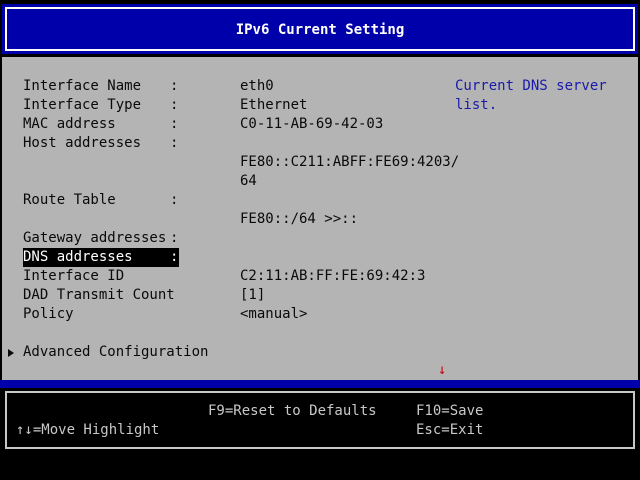  Describe the element at coordinates (69, 200) in the screenshot. I see `field-label: Route Table` at that location.